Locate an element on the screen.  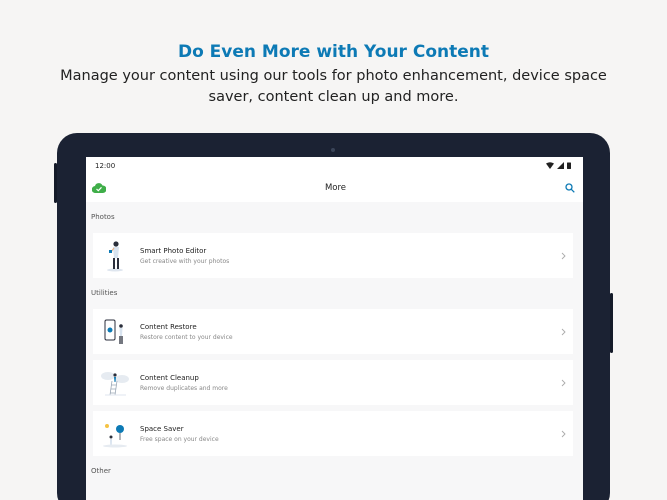
list-item-space-saver: Space Saver Free space on your device is located at coordinates (333, 433).